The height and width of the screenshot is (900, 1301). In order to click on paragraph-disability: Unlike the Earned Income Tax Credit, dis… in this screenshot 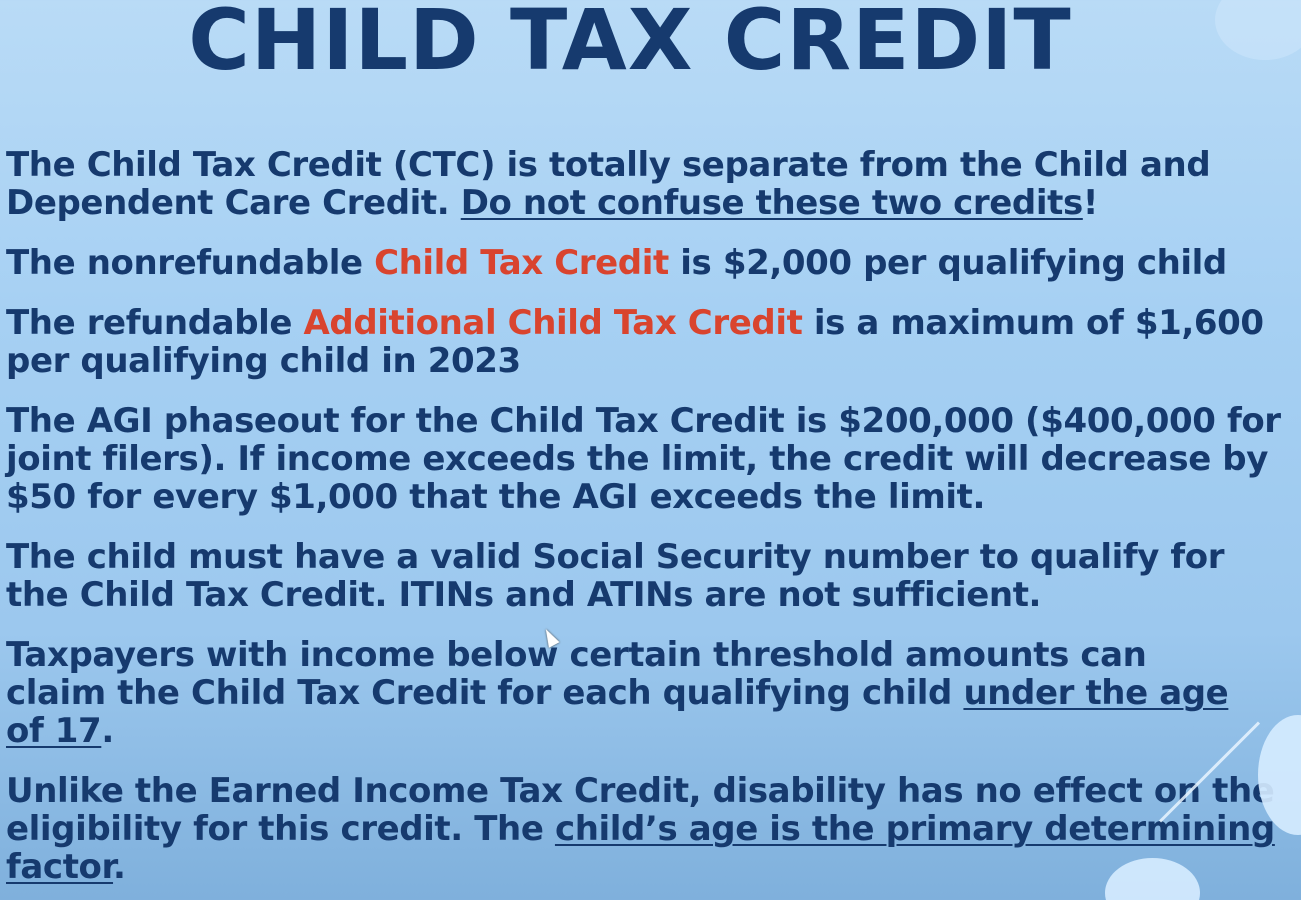, I will do `click(651, 829)`.